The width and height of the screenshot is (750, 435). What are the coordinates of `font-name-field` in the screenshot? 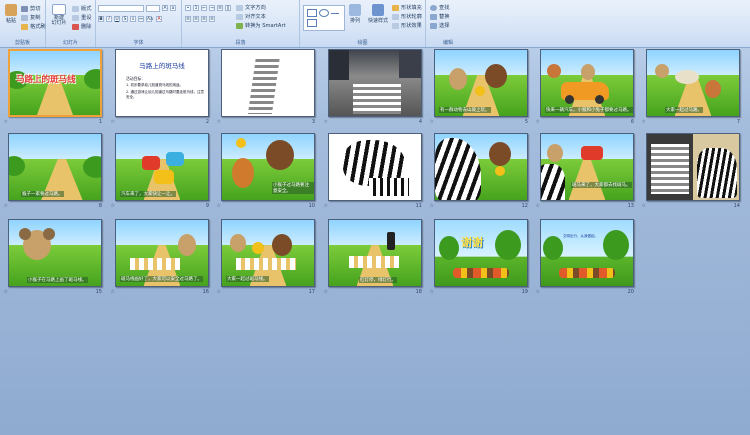 It's located at (121, 8).